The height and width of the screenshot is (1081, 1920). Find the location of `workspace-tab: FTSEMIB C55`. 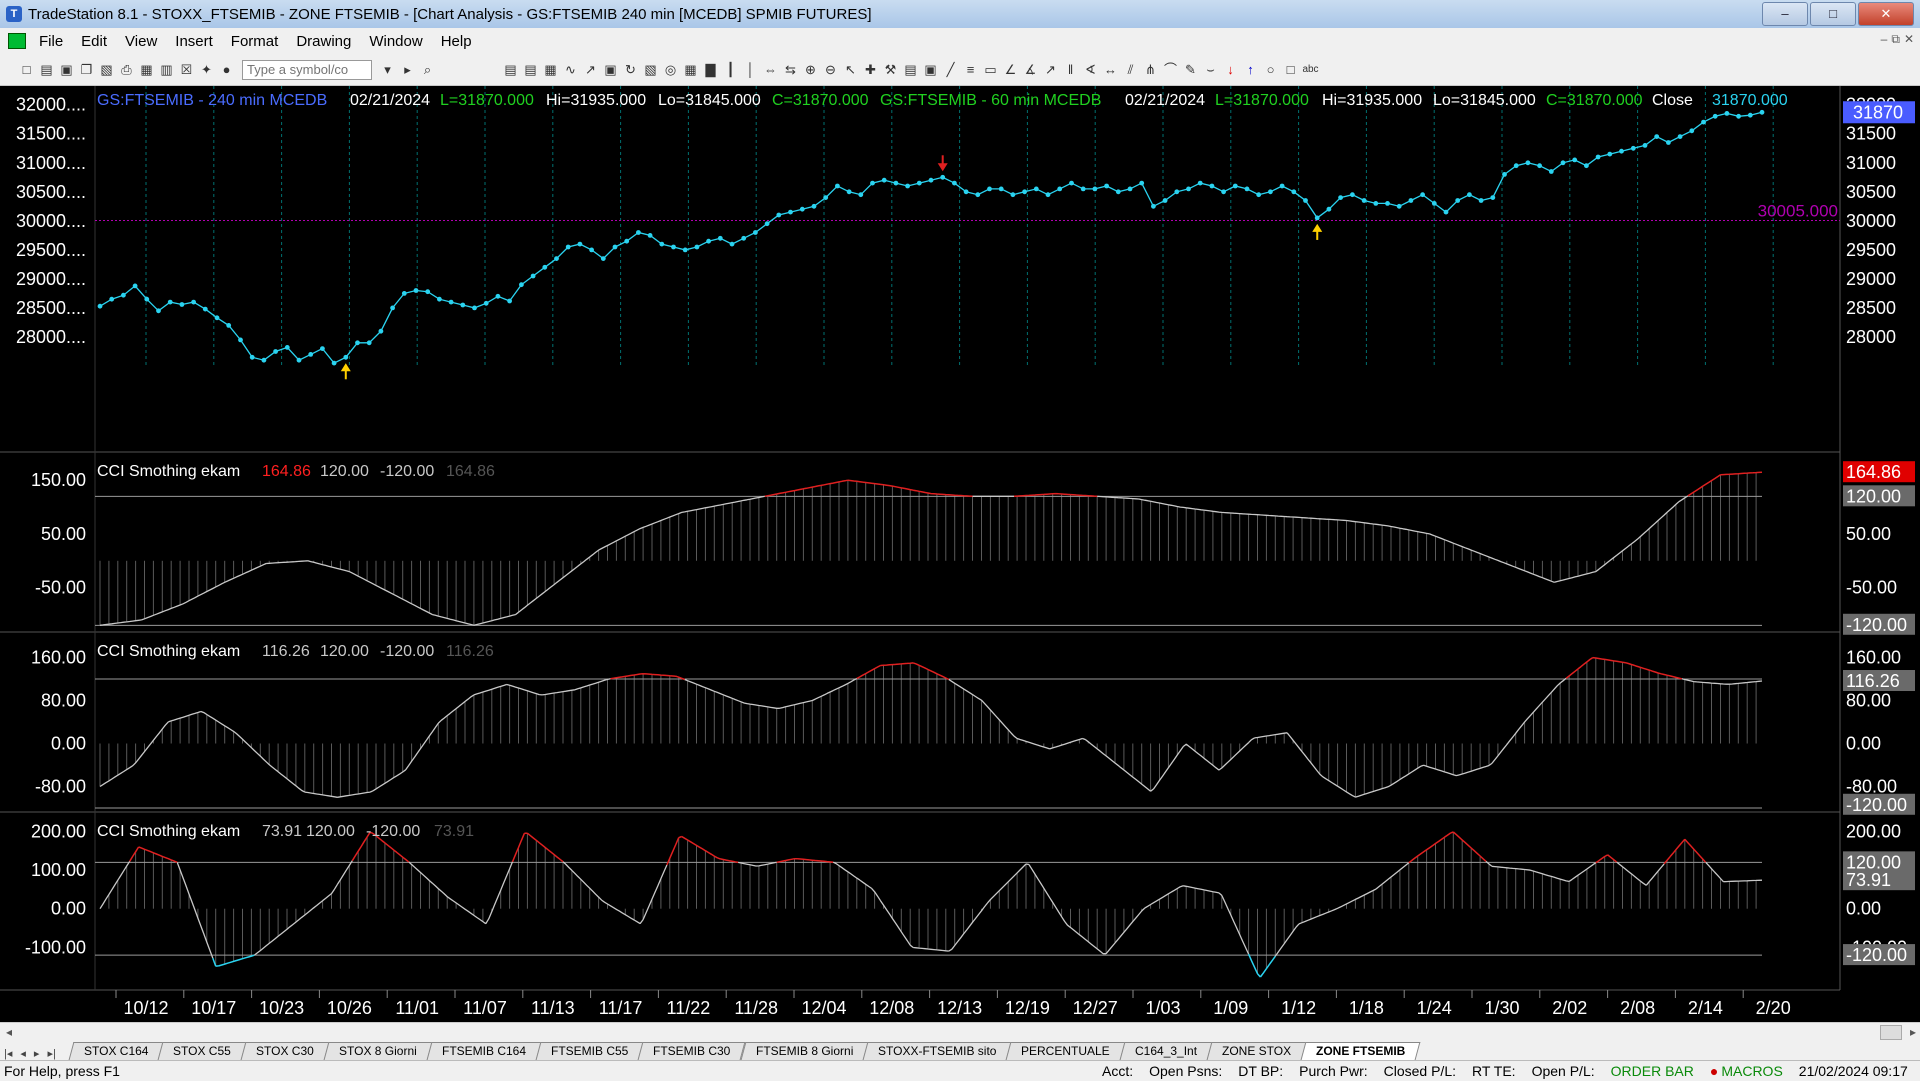

workspace-tab: FTSEMIB C55 is located at coordinates (589, 1051).